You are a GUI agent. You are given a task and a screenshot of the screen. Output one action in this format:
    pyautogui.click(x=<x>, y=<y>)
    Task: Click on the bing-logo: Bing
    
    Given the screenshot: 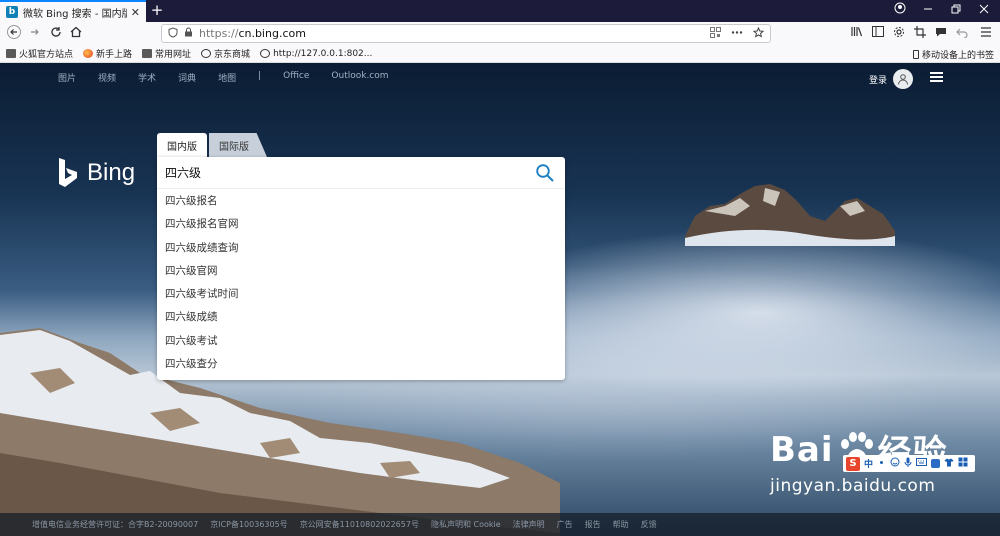 What is the action you would take?
    pyautogui.click(x=96, y=173)
    